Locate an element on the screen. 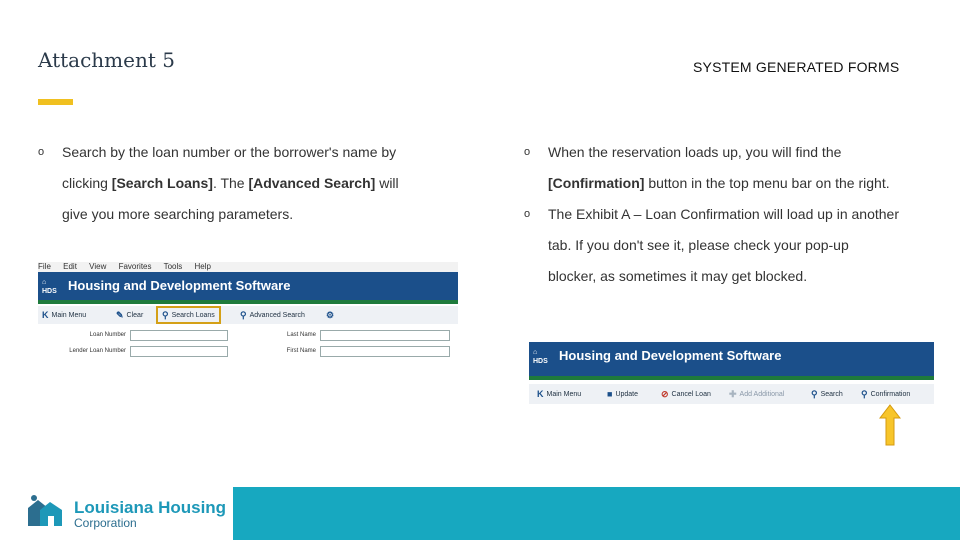 The width and height of the screenshot is (960, 540). lender-loan-number-input is located at coordinates (179, 351).